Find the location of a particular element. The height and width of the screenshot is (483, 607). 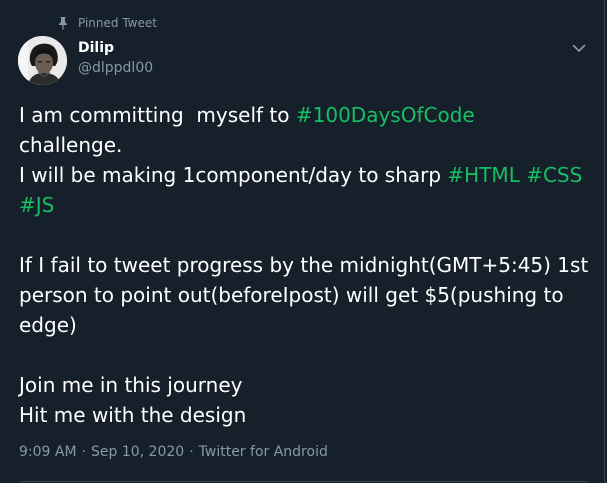

hashtag-link: #HTML is located at coordinates (483, 175).